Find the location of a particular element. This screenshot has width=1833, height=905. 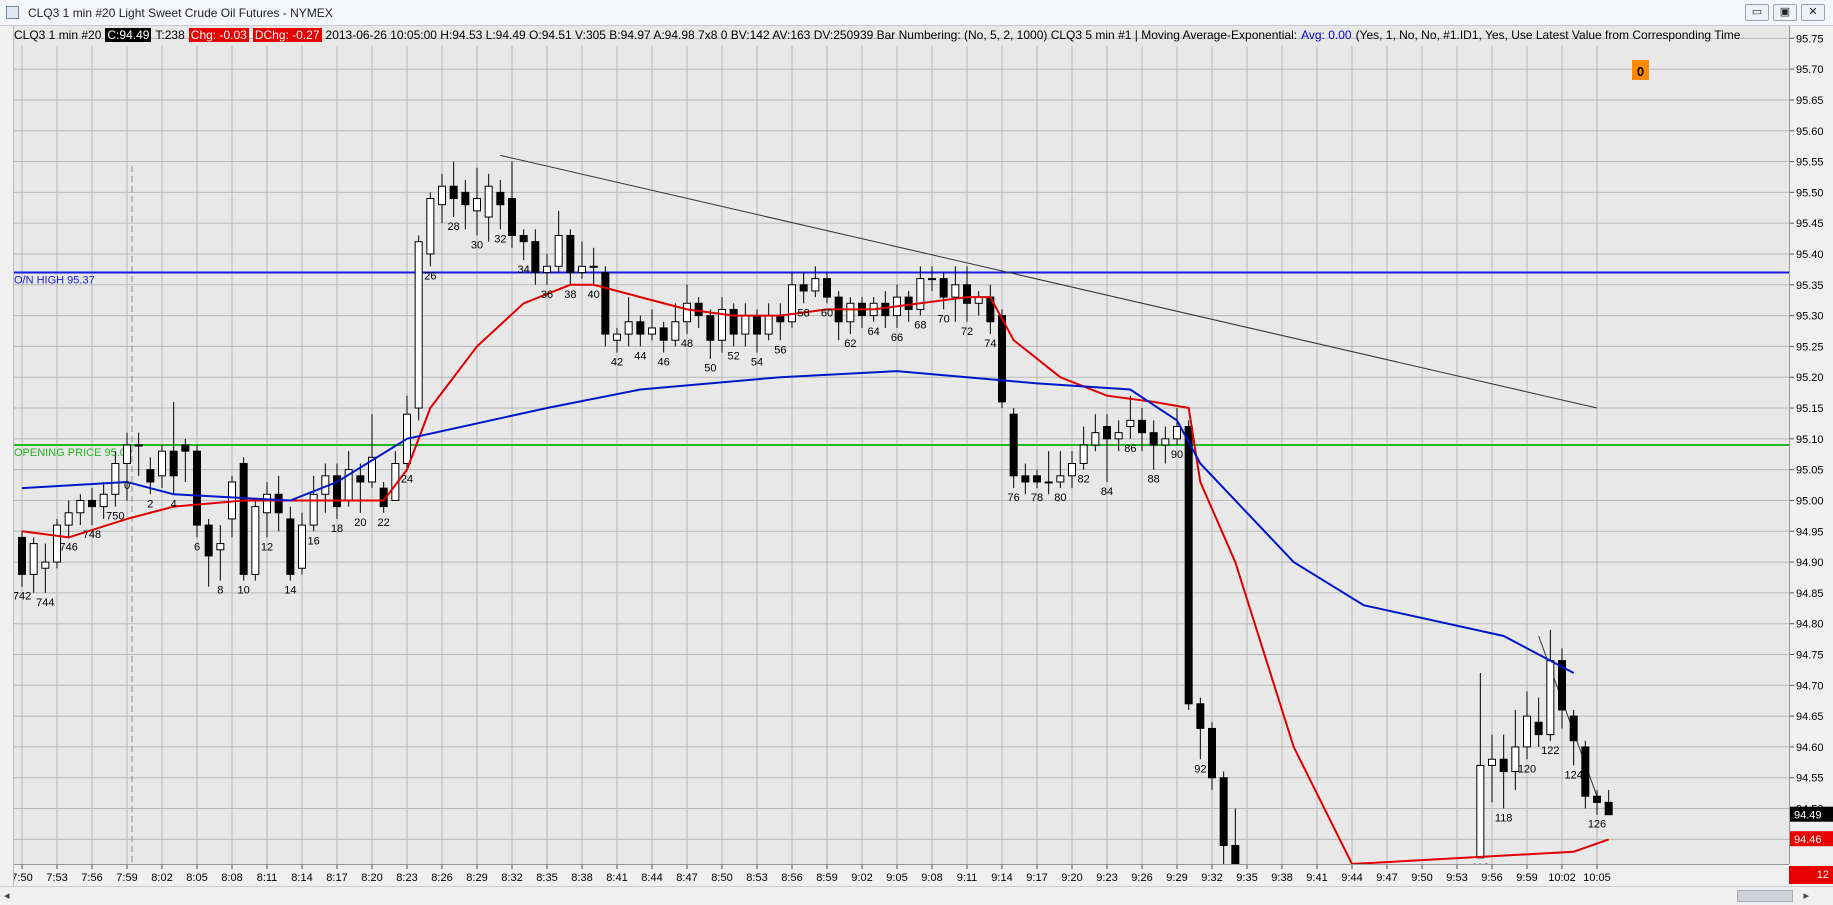

price-tick-label: 94.65 is located at coordinates (1810, 717).